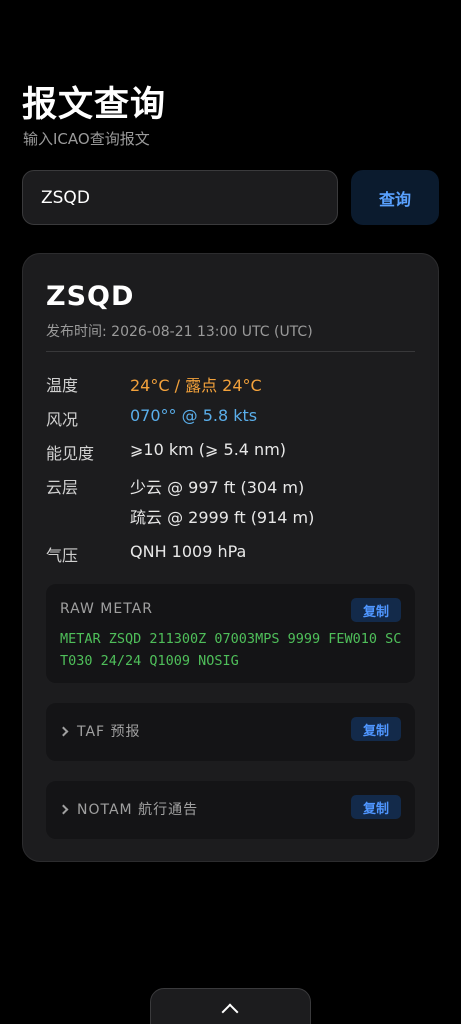 Image resolution: width=461 pixels, height=1024 pixels. What do you see at coordinates (62, 385) in the screenshot?
I see `temperature-label: 温度` at bounding box center [62, 385].